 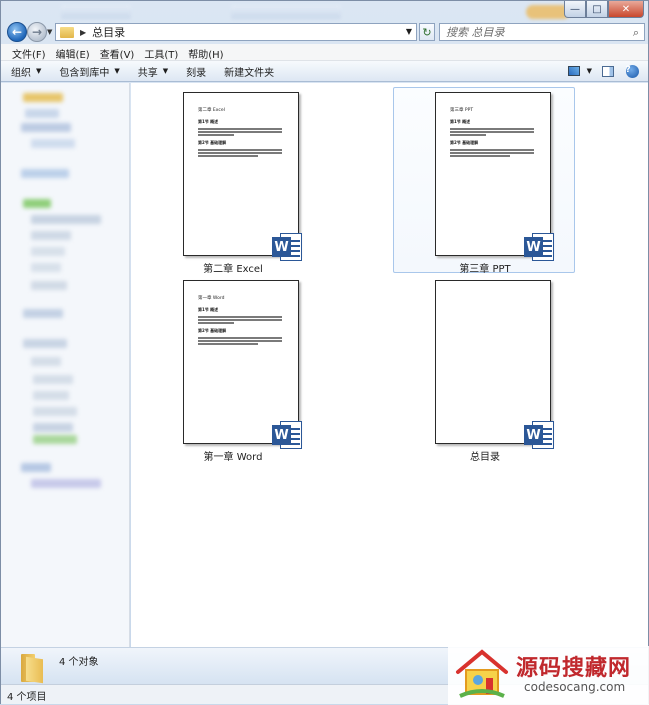 What do you see at coordinates (117, 52) in the screenshot?
I see `menu-view: 查看(V)` at bounding box center [117, 52].